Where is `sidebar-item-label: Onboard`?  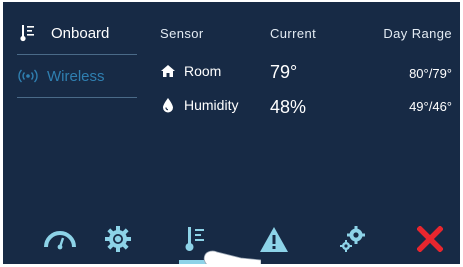
sidebar-item-label: Onboard is located at coordinates (80, 33).